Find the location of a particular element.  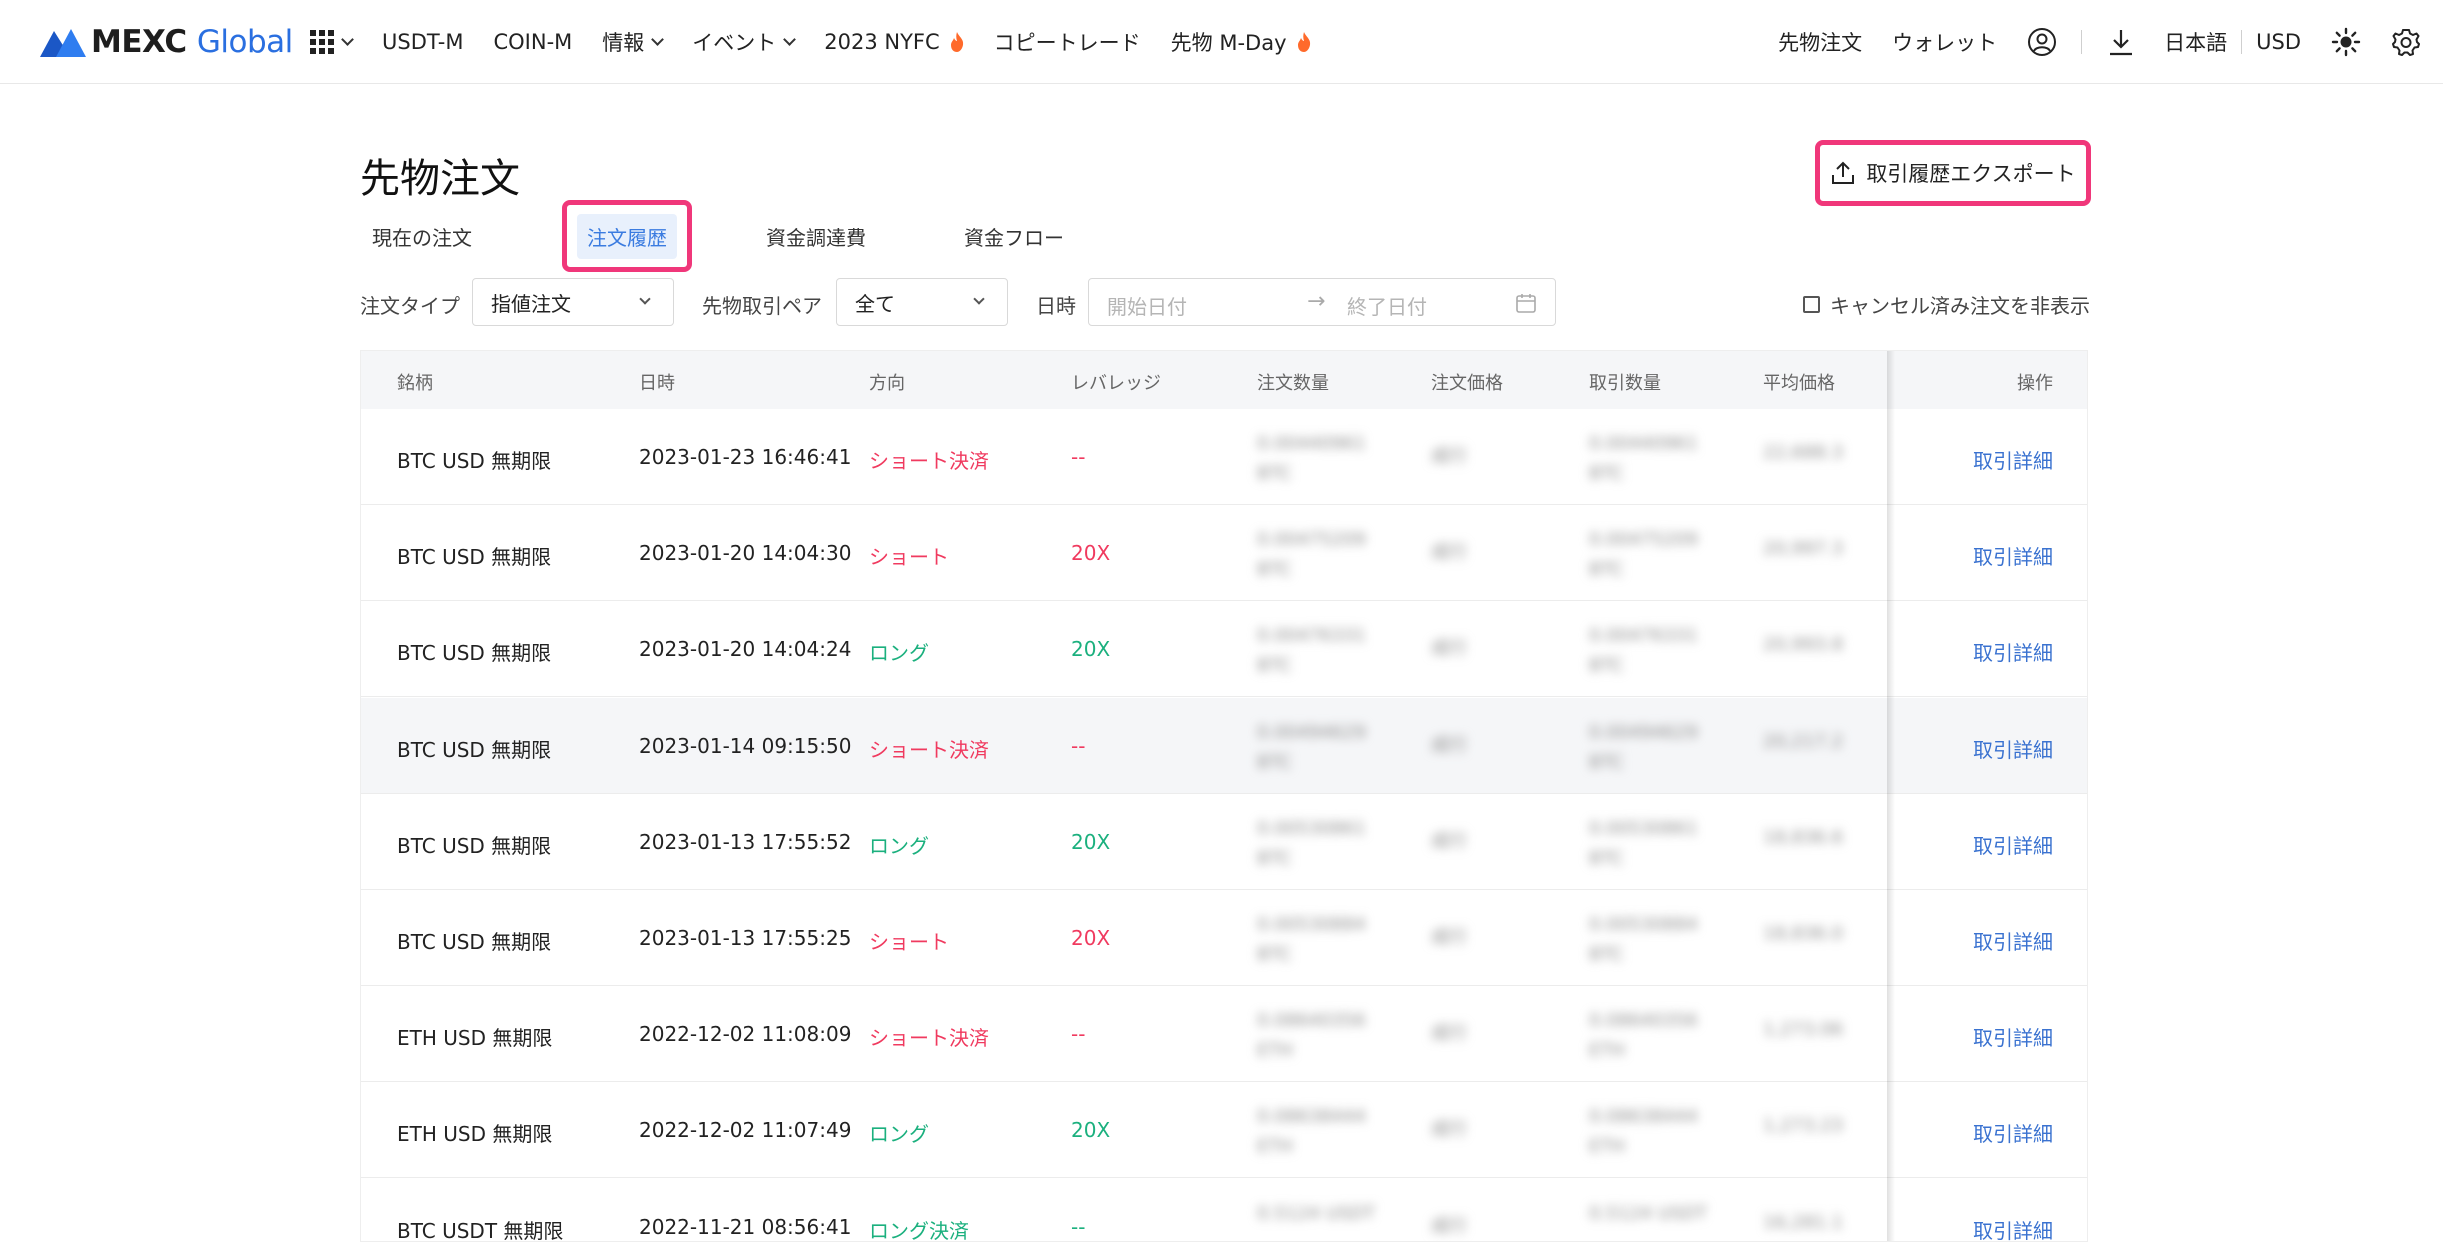

hide-cancelled-toggle: キャンセル済み注文を非表示 is located at coordinates (1946, 304).